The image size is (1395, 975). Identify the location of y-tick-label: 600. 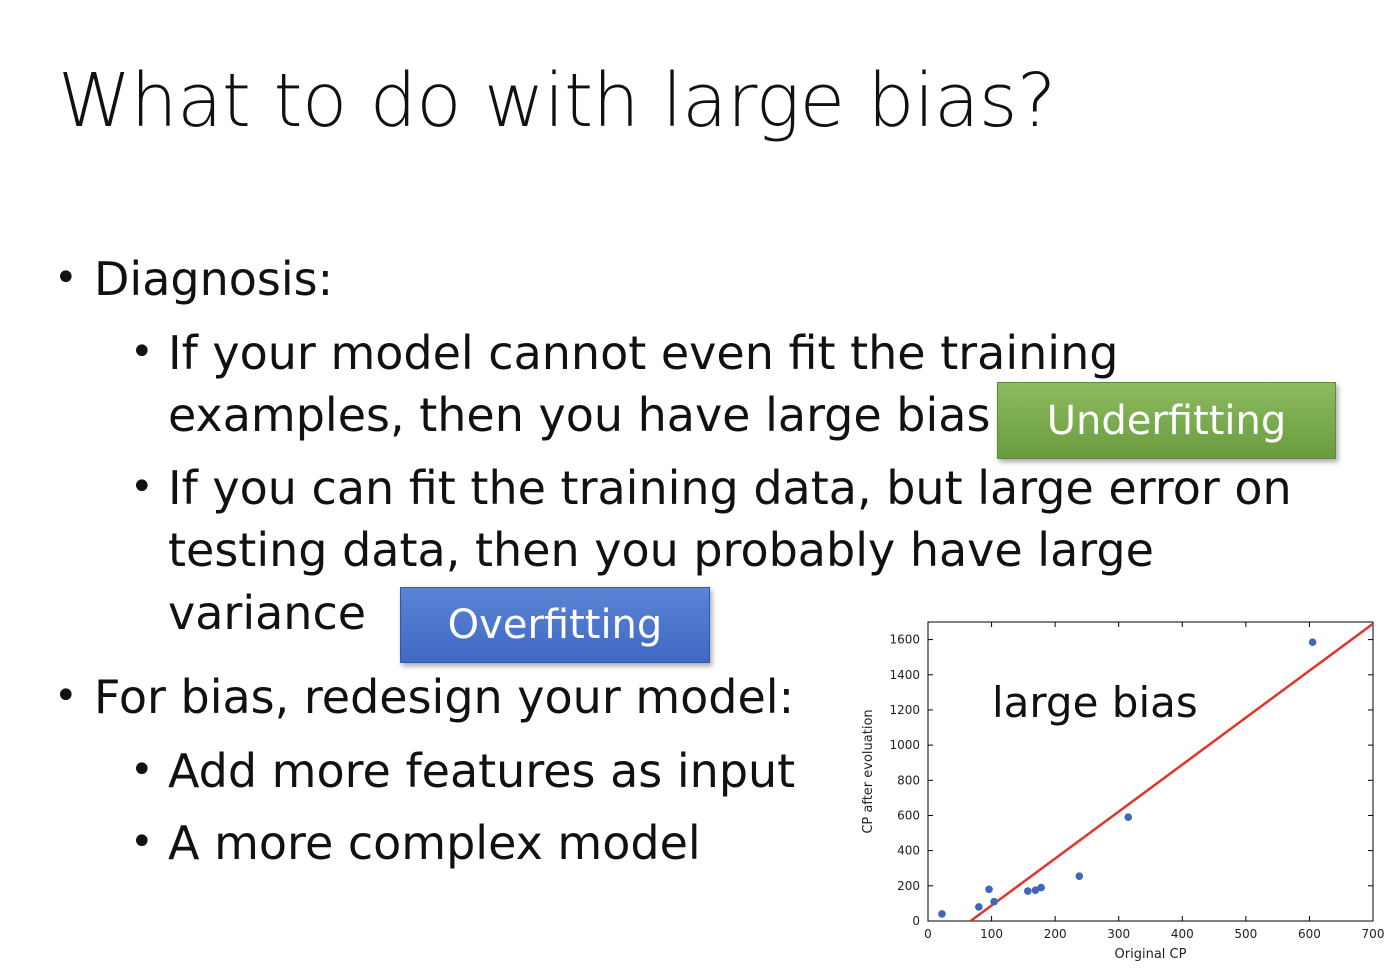
(908, 815).